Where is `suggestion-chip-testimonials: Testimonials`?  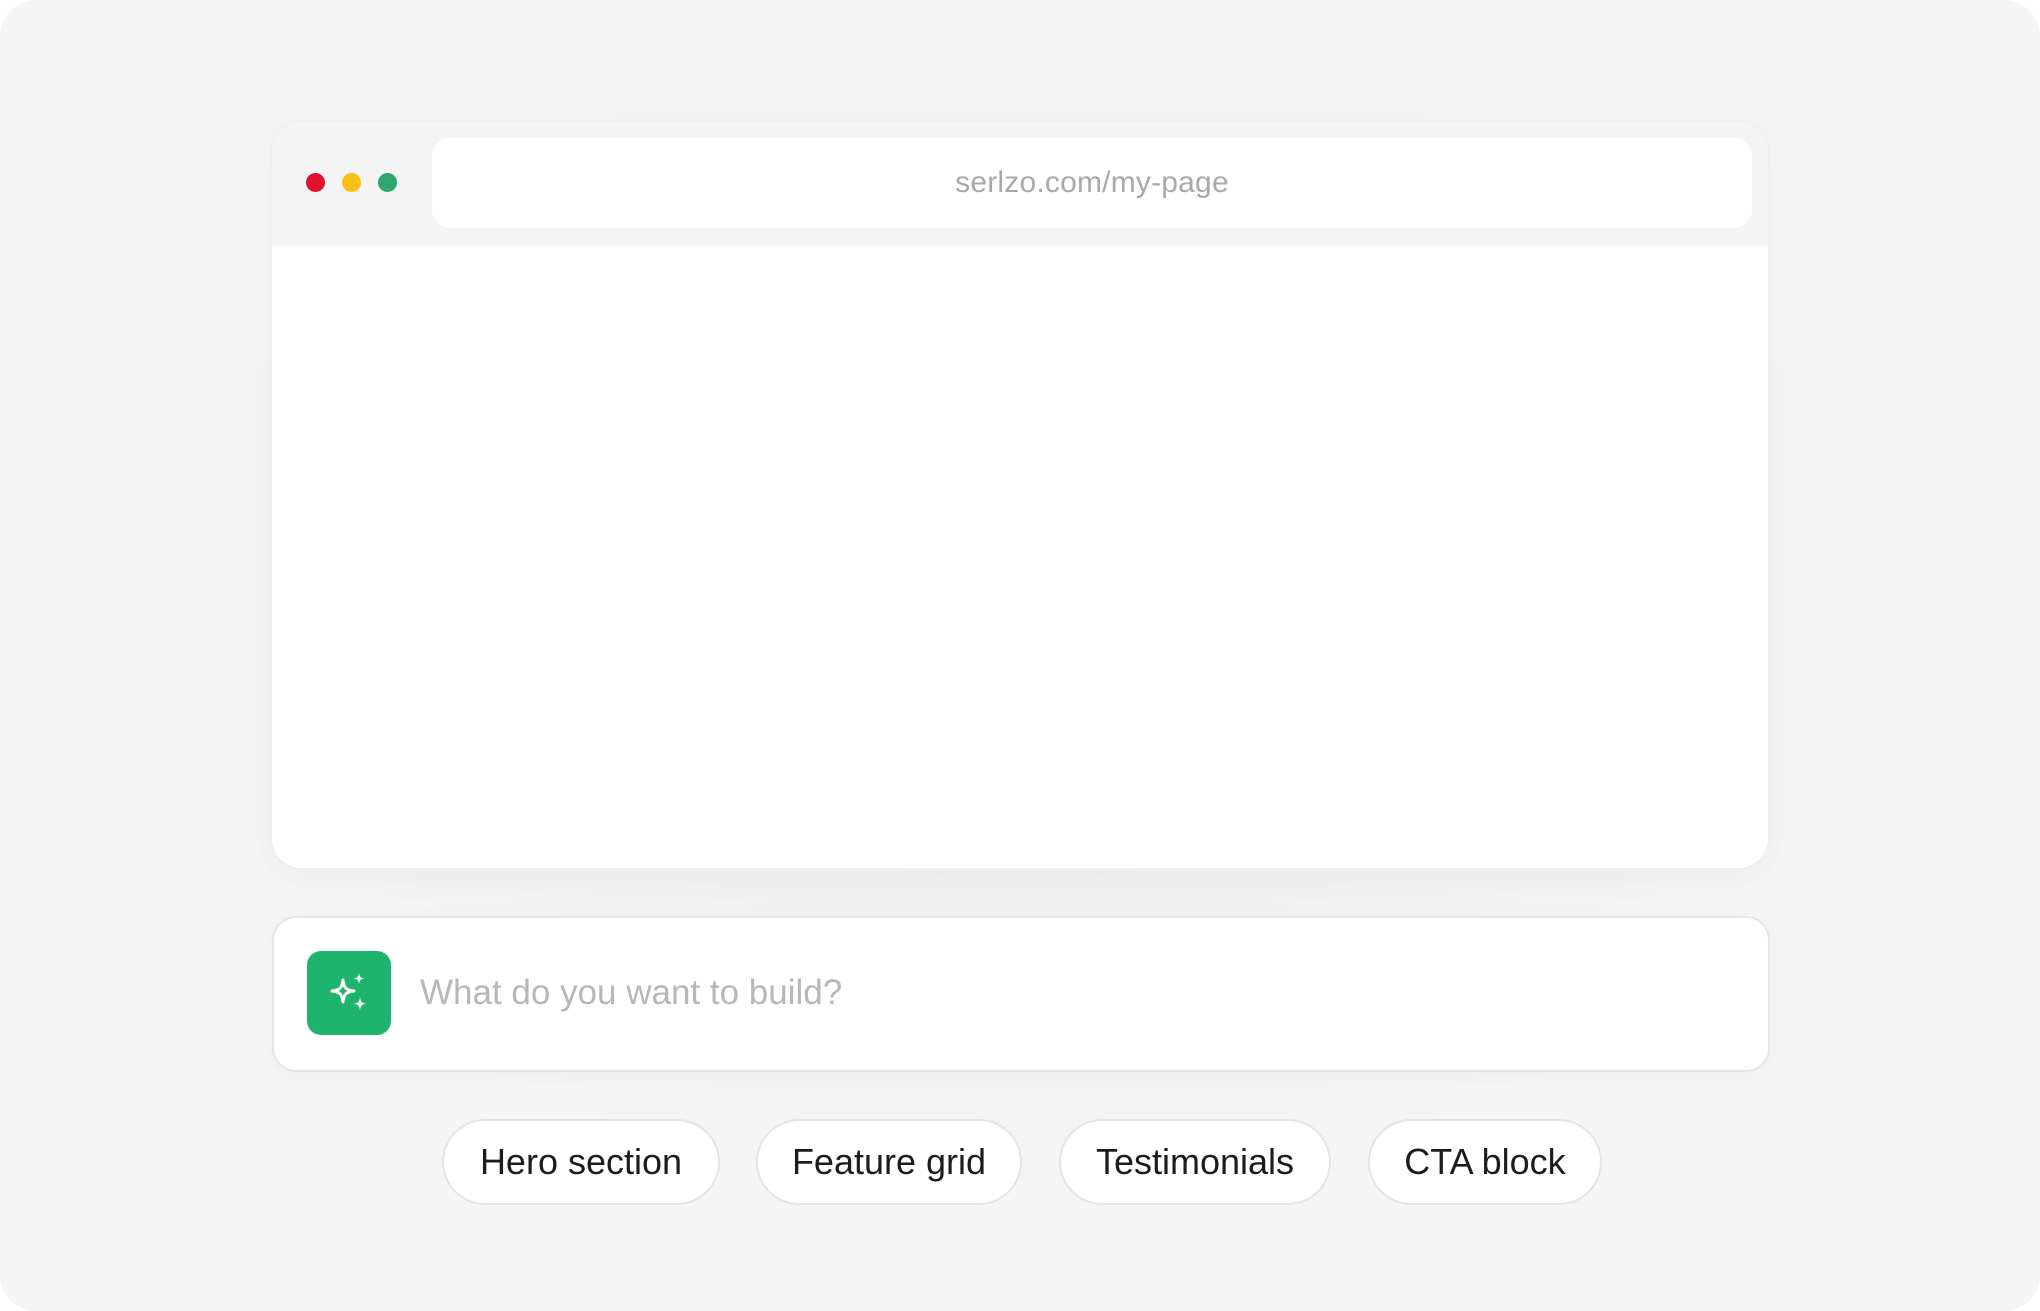 suggestion-chip-testimonials: Testimonials is located at coordinates (1195, 1162).